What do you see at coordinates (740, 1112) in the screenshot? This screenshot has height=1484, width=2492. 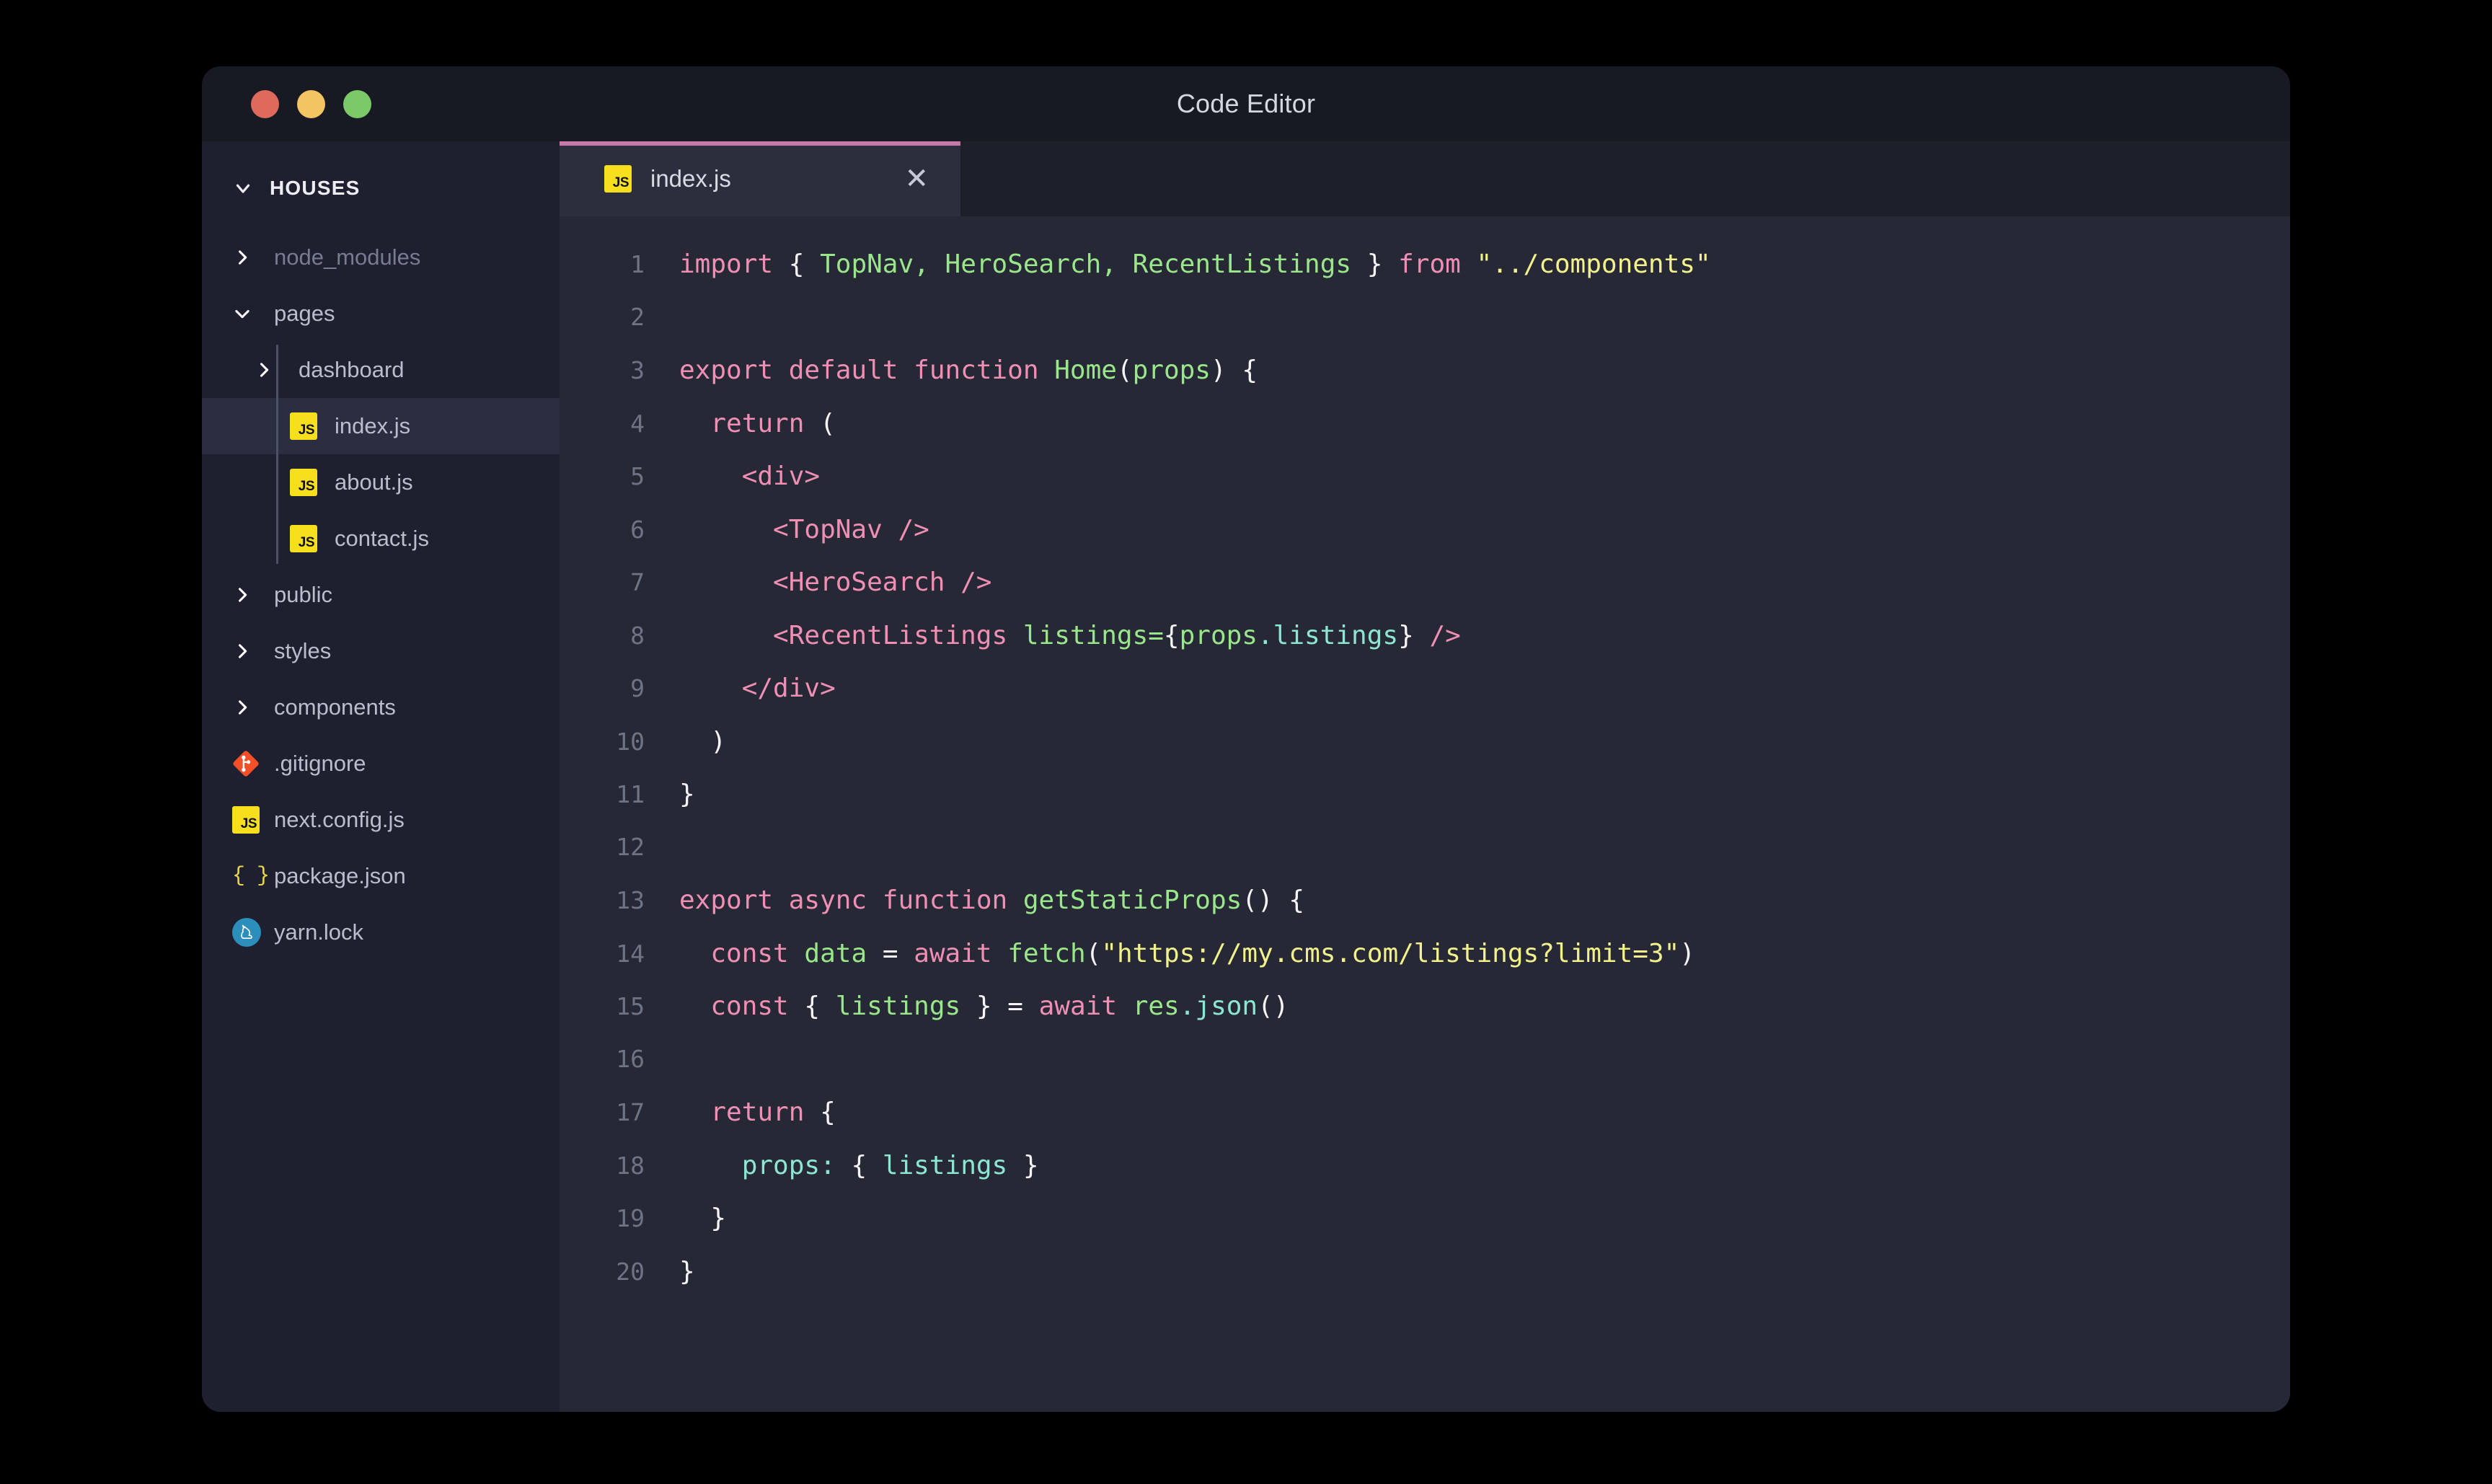 I see `line-text: return {` at bounding box center [740, 1112].